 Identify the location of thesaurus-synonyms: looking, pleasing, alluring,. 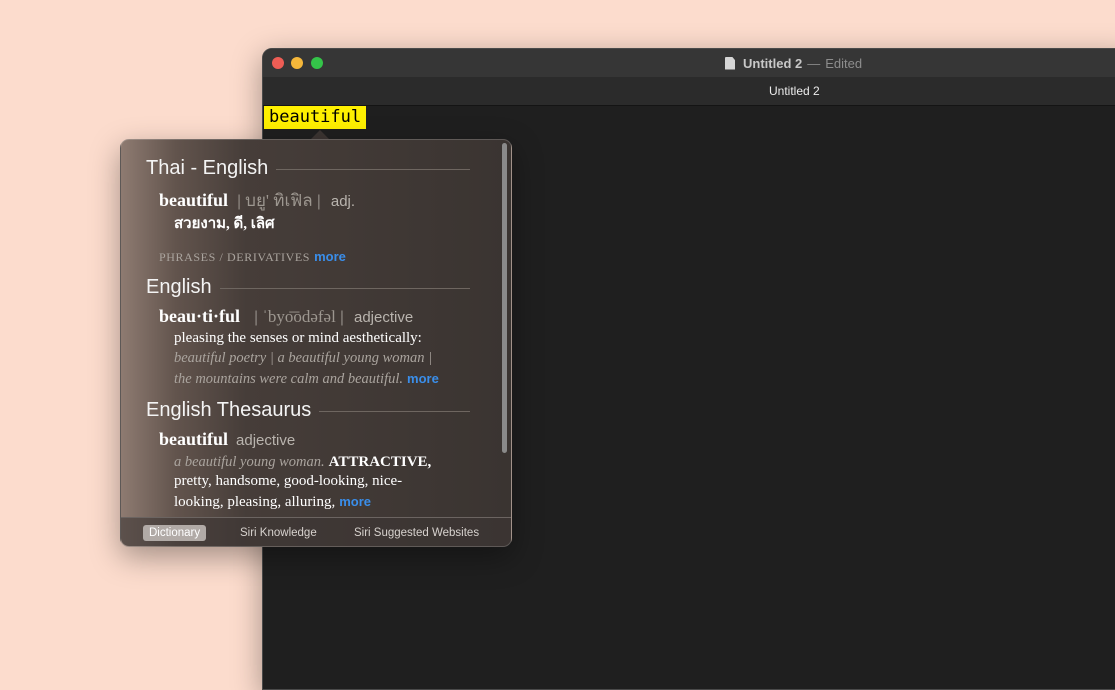
(255, 502).